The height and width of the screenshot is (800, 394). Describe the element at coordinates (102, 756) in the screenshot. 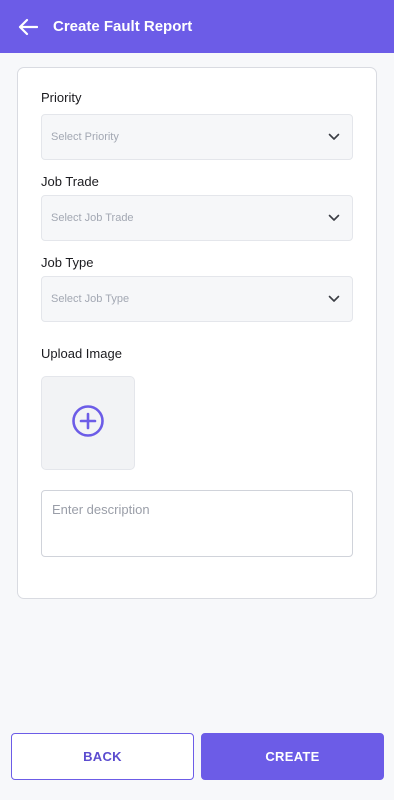

I see `back-button: BACK` at that location.